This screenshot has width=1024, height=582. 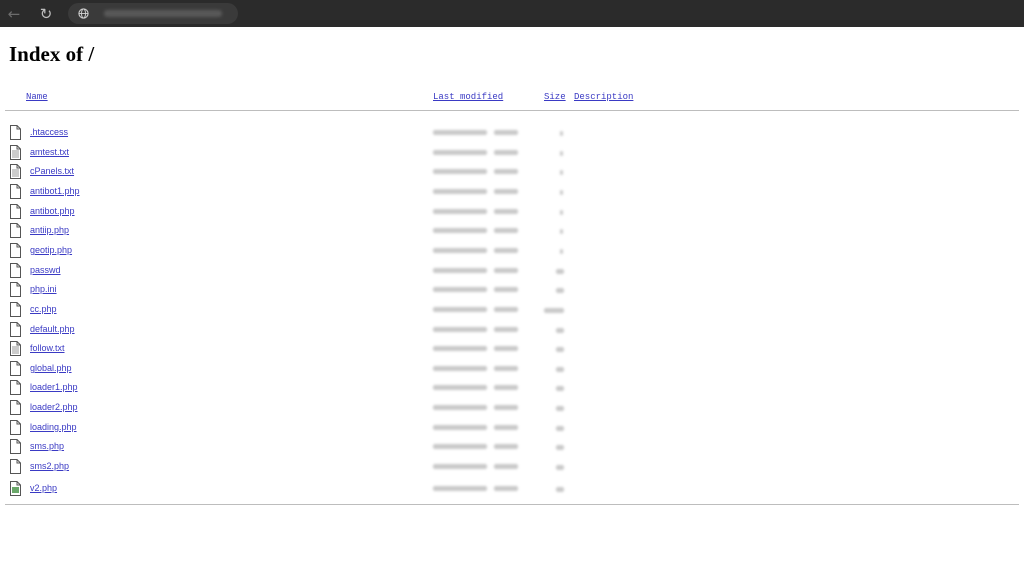 What do you see at coordinates (53, 427) in the screenshot?
I see `file-link: loading.php` at bounding box center [53, 427].